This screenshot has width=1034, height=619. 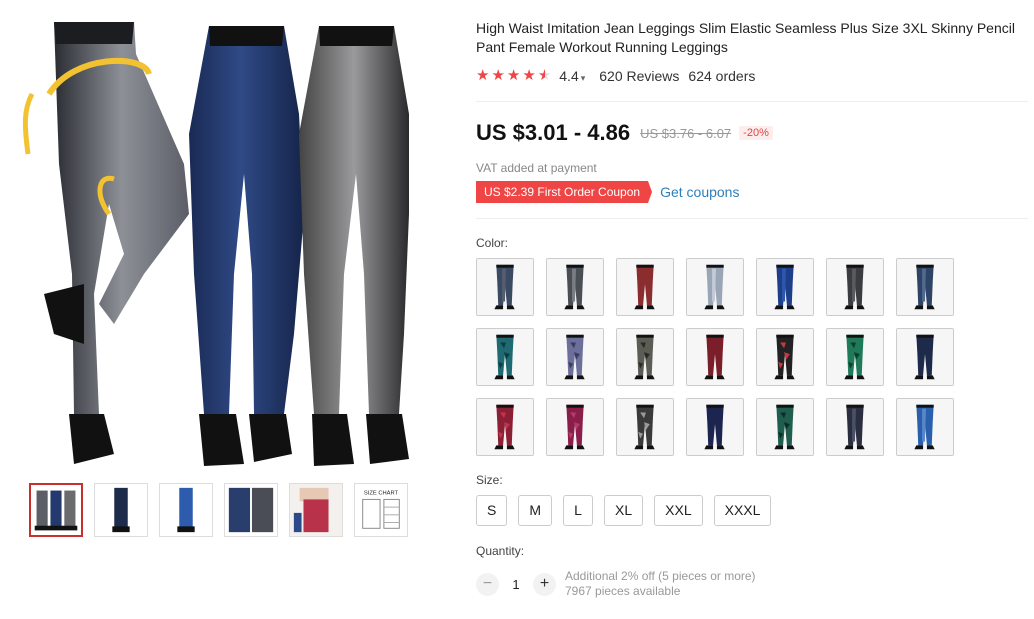 What do you see at coordinates (536, 168) in the screenshot?
I see `vat-note: VAT added at payment` at bounding box center [536, 168].